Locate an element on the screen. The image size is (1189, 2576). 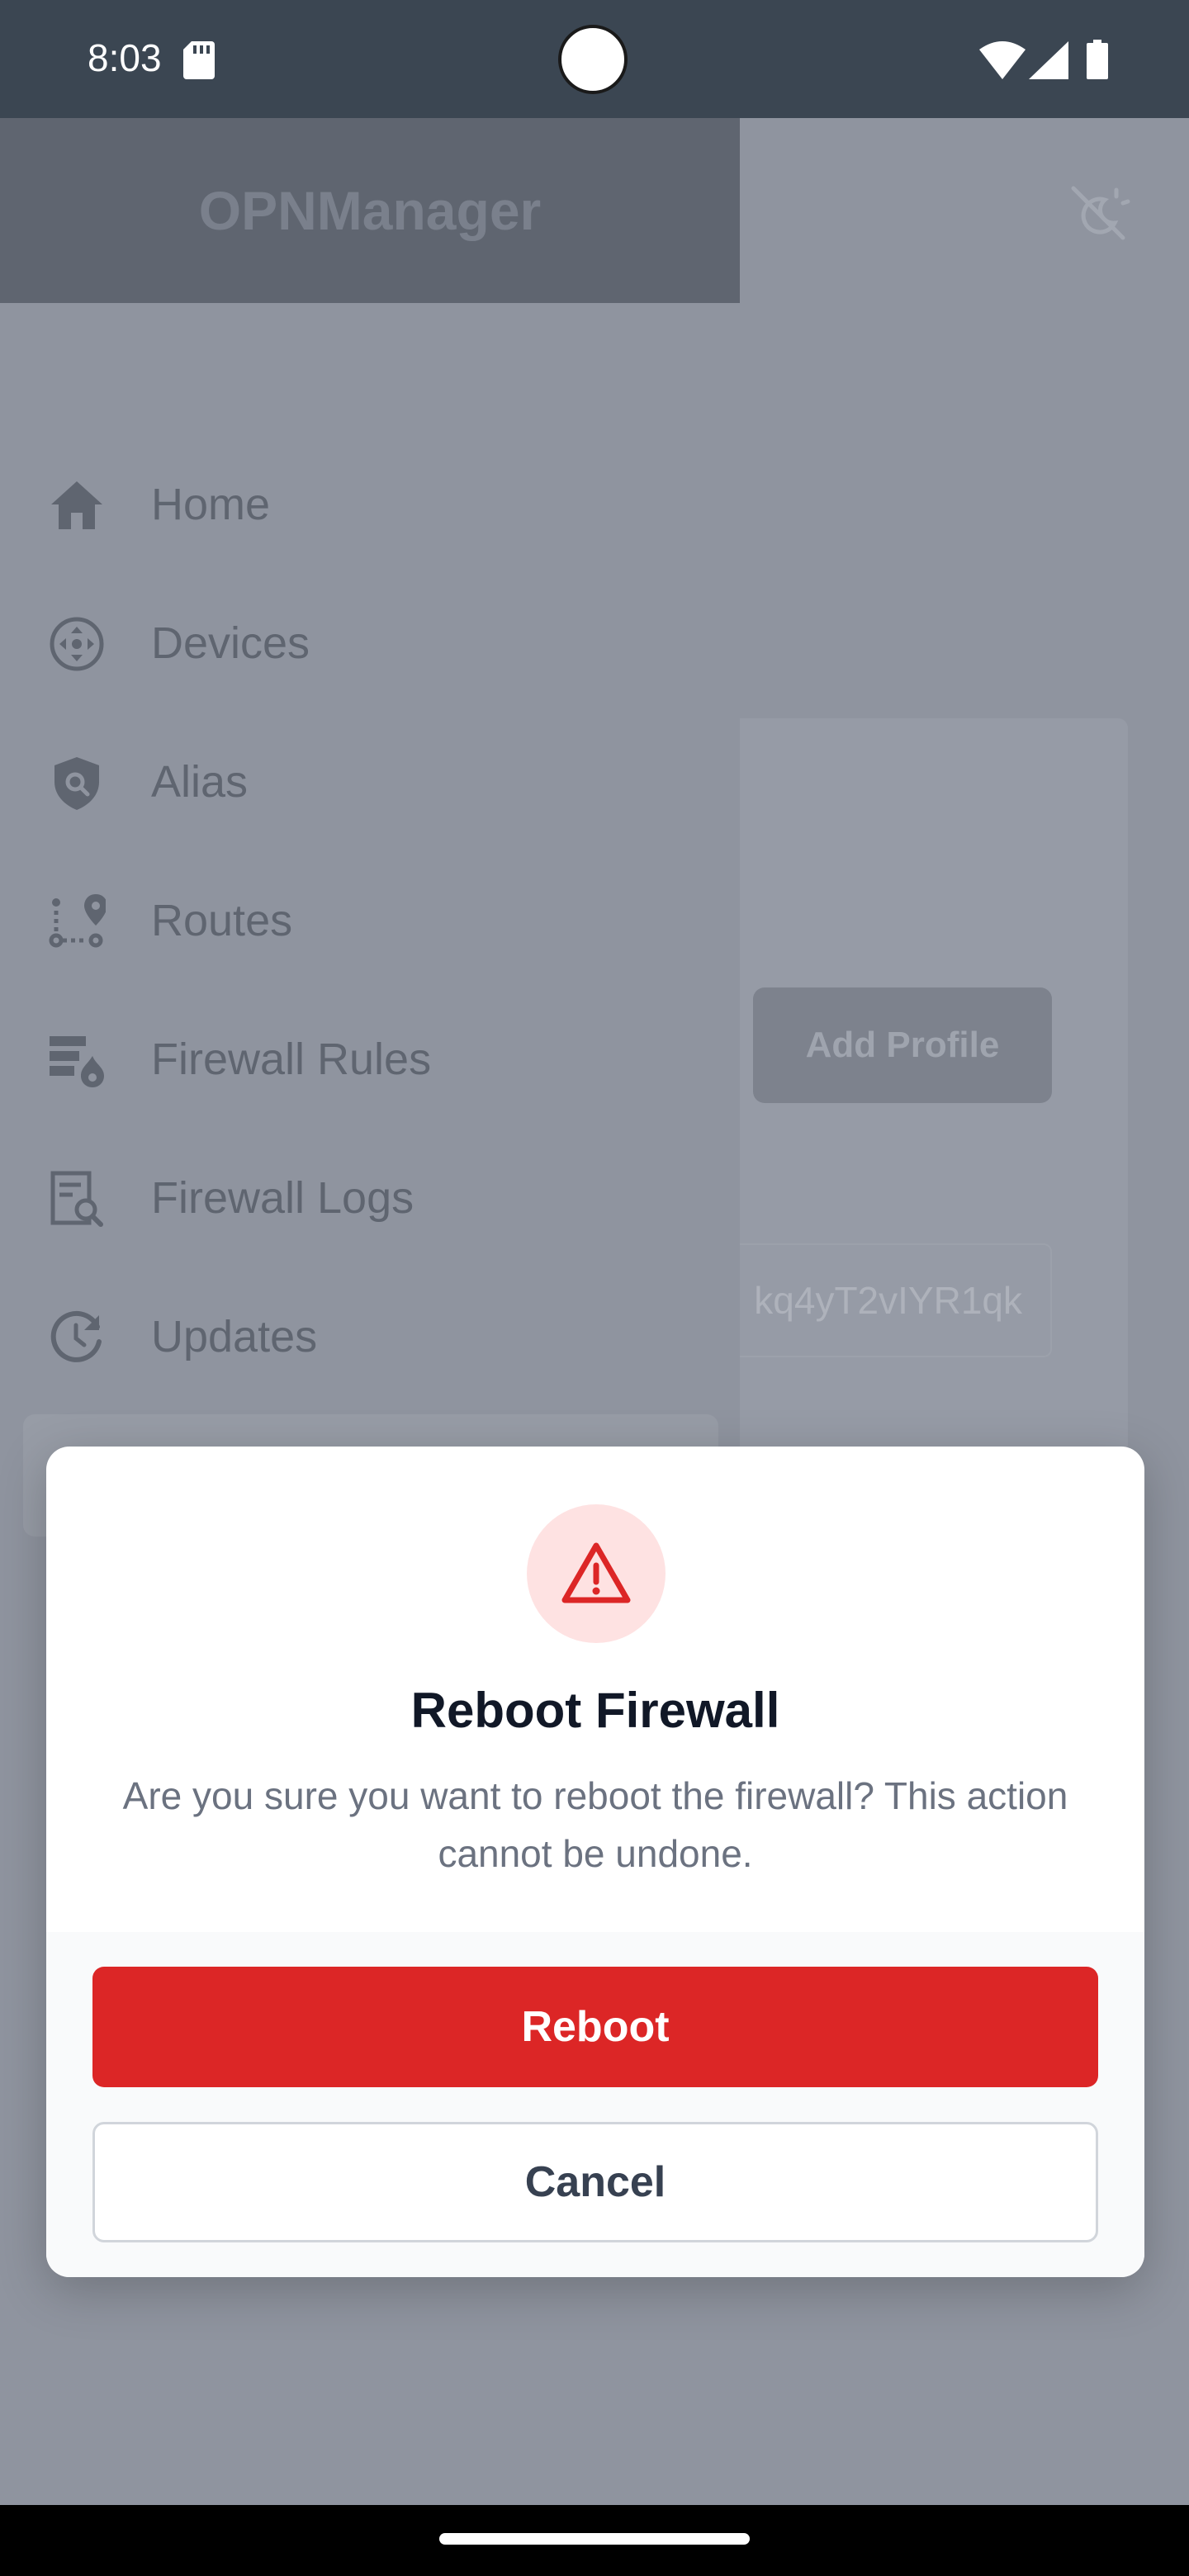
theme-toggle-icon is located at coordinates (1098, 213).